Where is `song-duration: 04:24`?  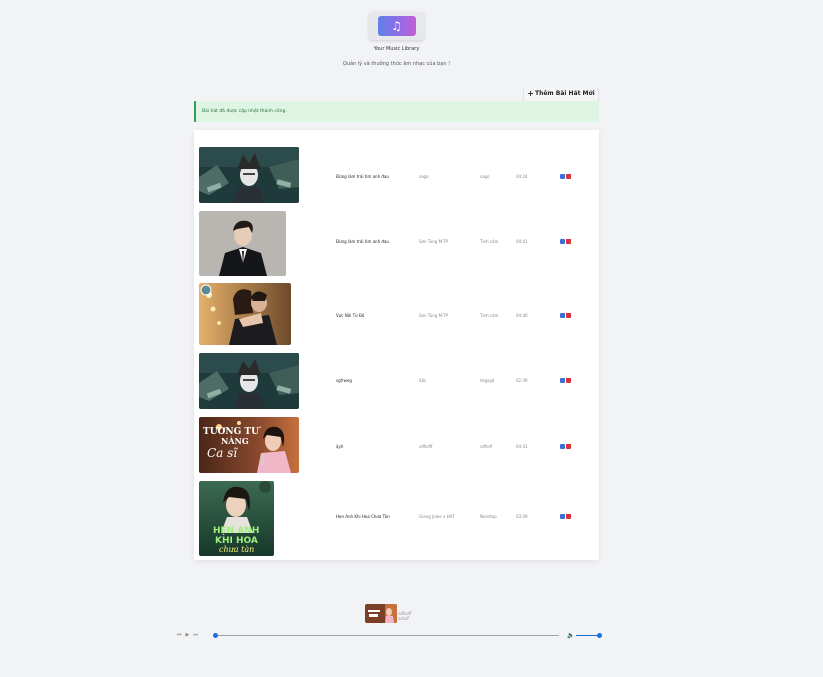 song-duration: 04:24 is located at coordinates (522, 176).